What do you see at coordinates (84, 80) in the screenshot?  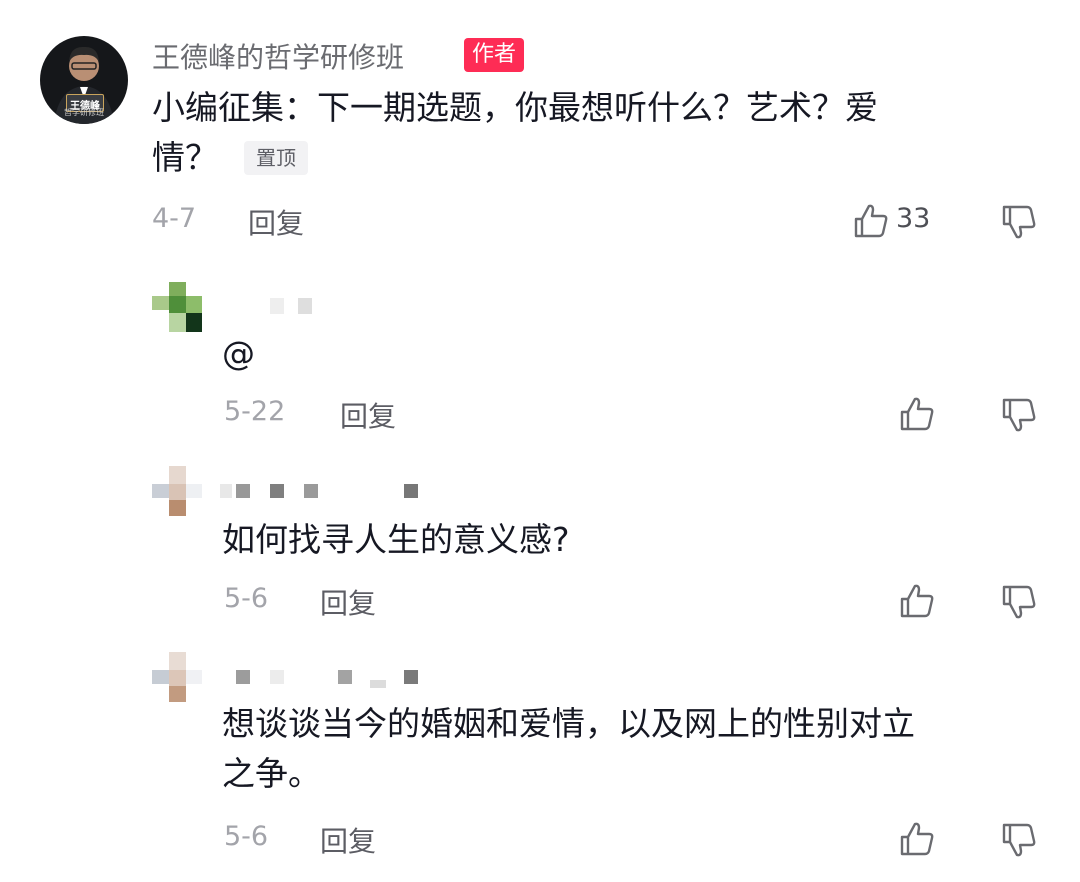 I see `author-avatar: 王德峰 哲学研修班` at bounding box center [84, 80].